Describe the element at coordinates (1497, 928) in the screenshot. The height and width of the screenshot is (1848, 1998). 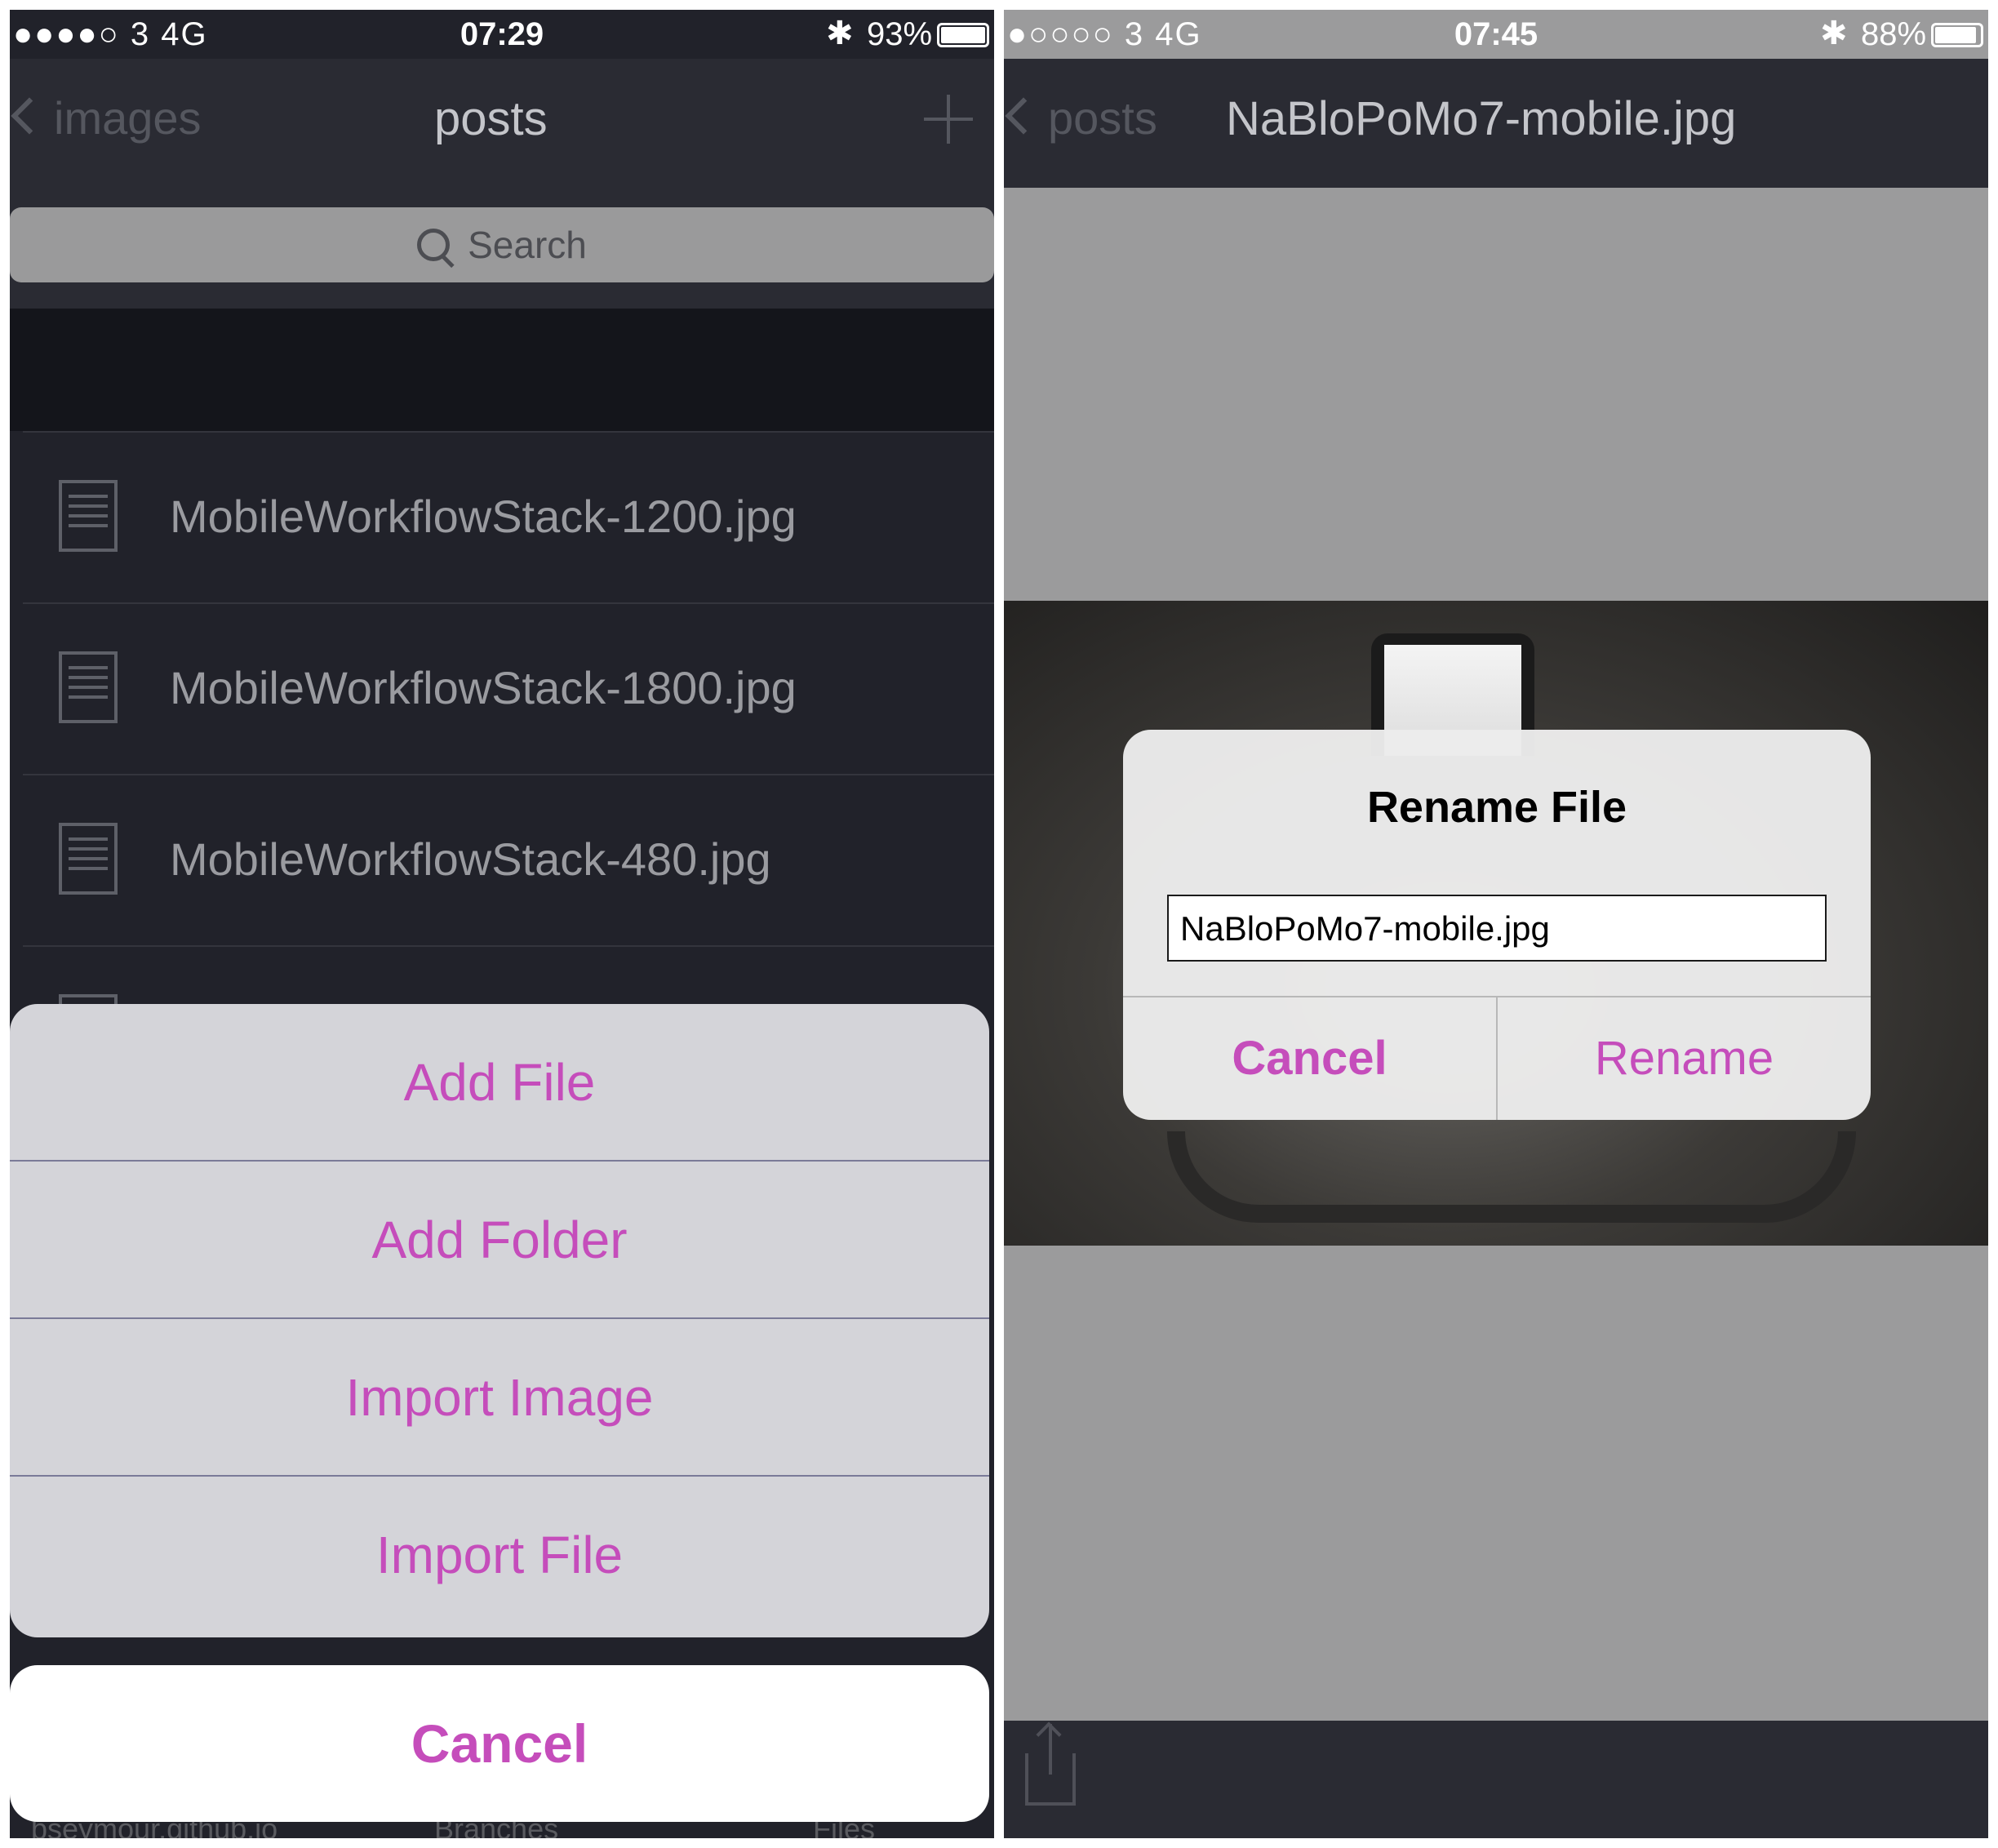
I see `filename-field: NaBloPoMo7-mobile.jpg` at that location.